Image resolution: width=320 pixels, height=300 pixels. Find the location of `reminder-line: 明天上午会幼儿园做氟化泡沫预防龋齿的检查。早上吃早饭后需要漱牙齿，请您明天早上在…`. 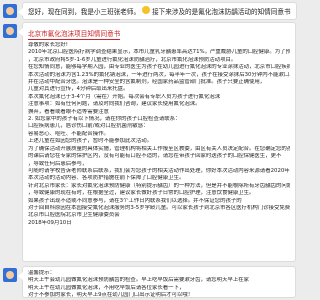

reminder-line: 明天上午会幼儿园做氟化泡沫预防龋齿的检查。早上吃早饭后需要漱牙齿，请您明天早上在… is located at coordinates (139, 280).